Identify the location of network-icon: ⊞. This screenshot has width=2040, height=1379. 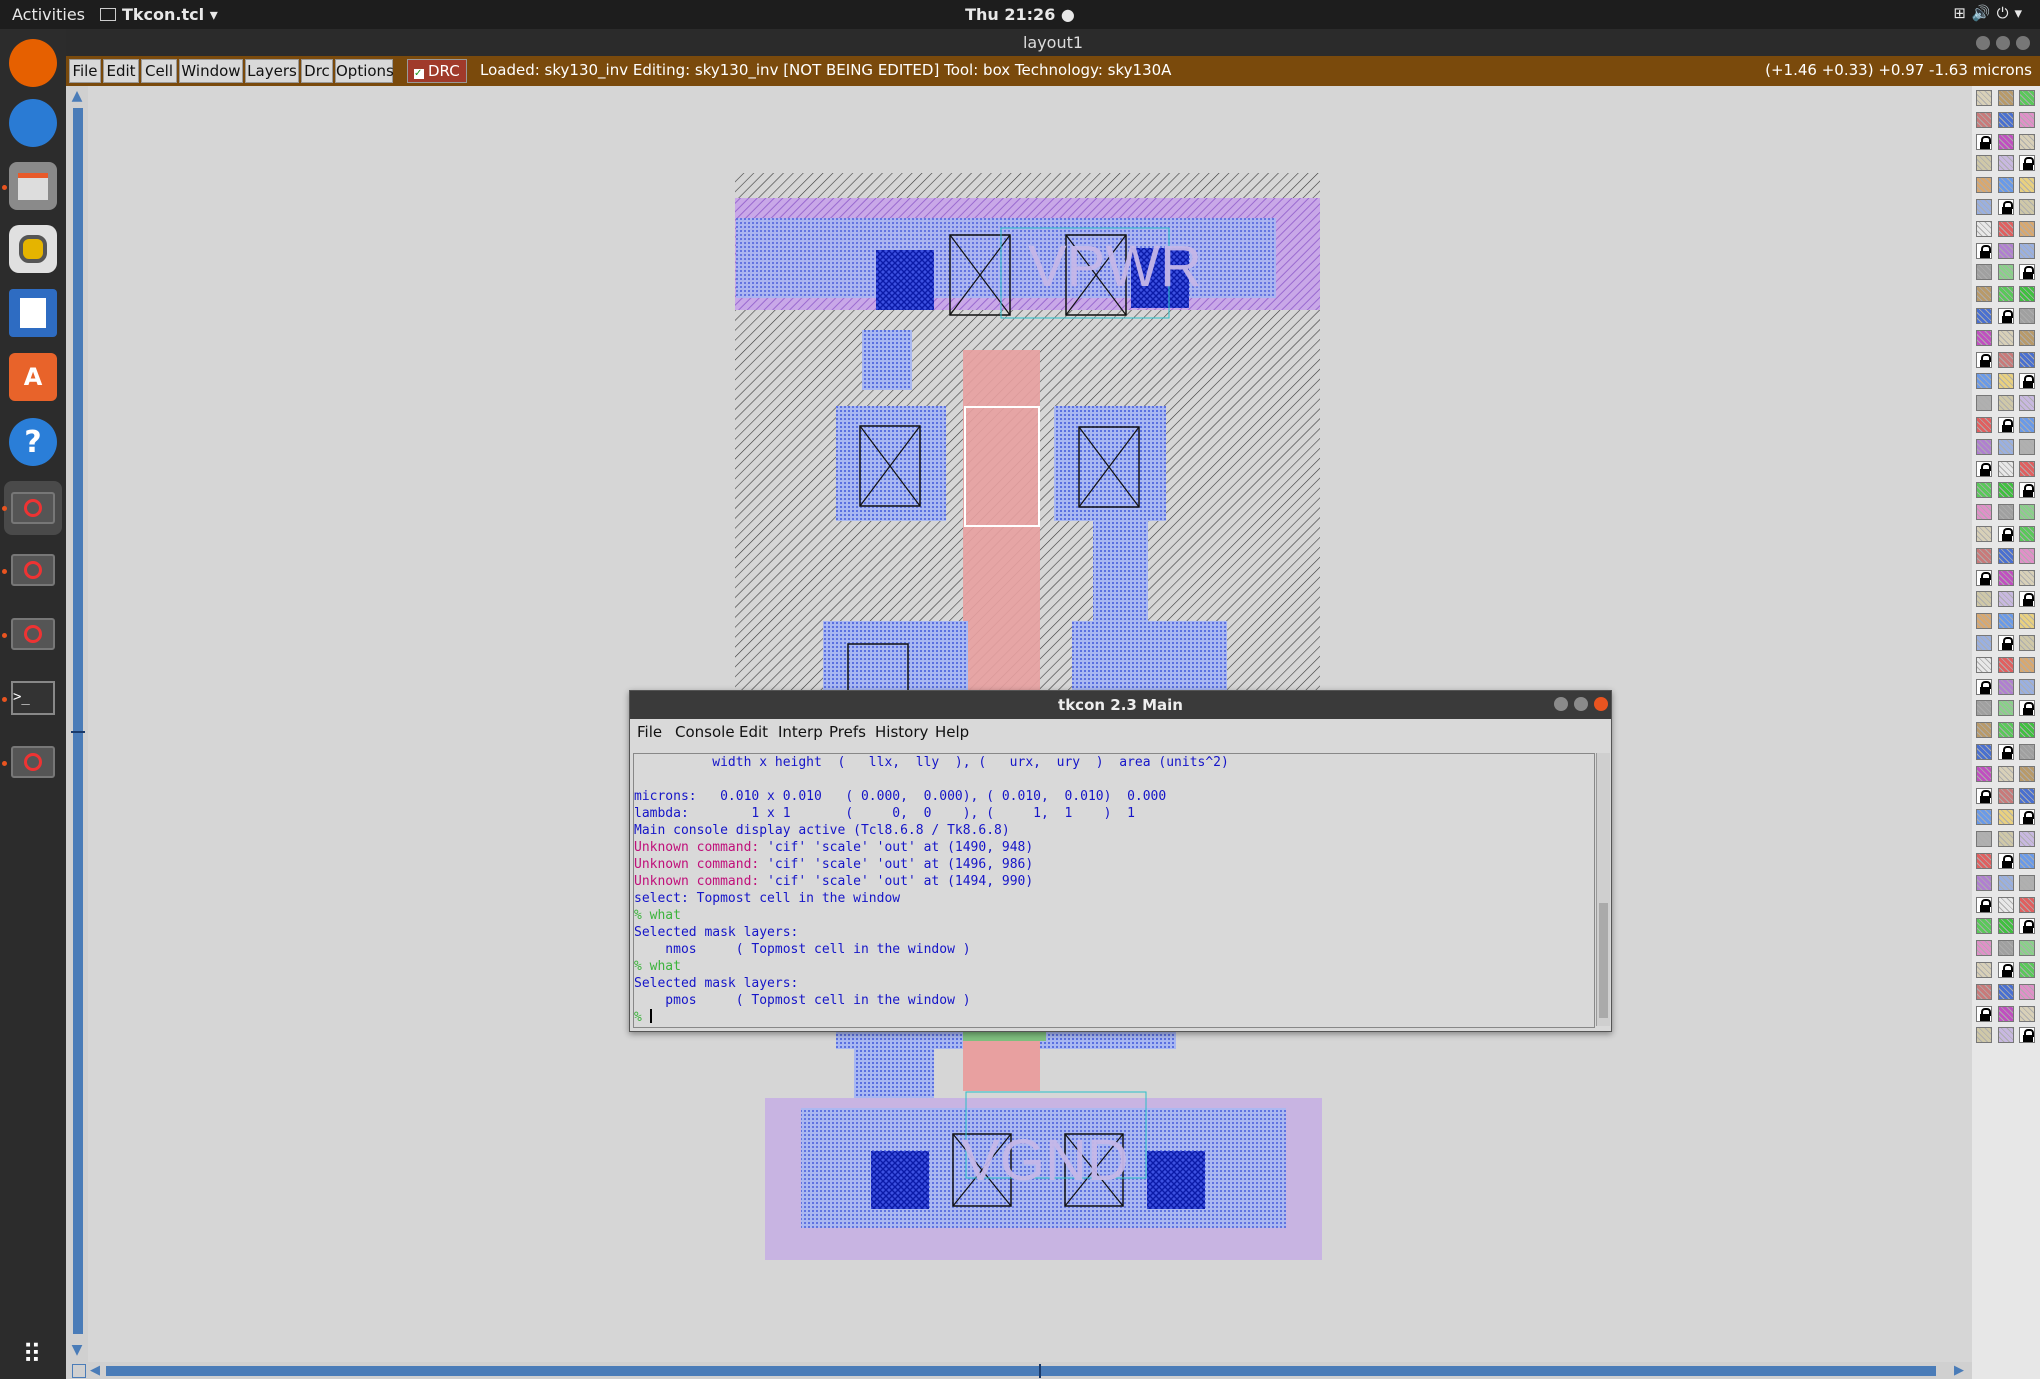
(1962, 13).